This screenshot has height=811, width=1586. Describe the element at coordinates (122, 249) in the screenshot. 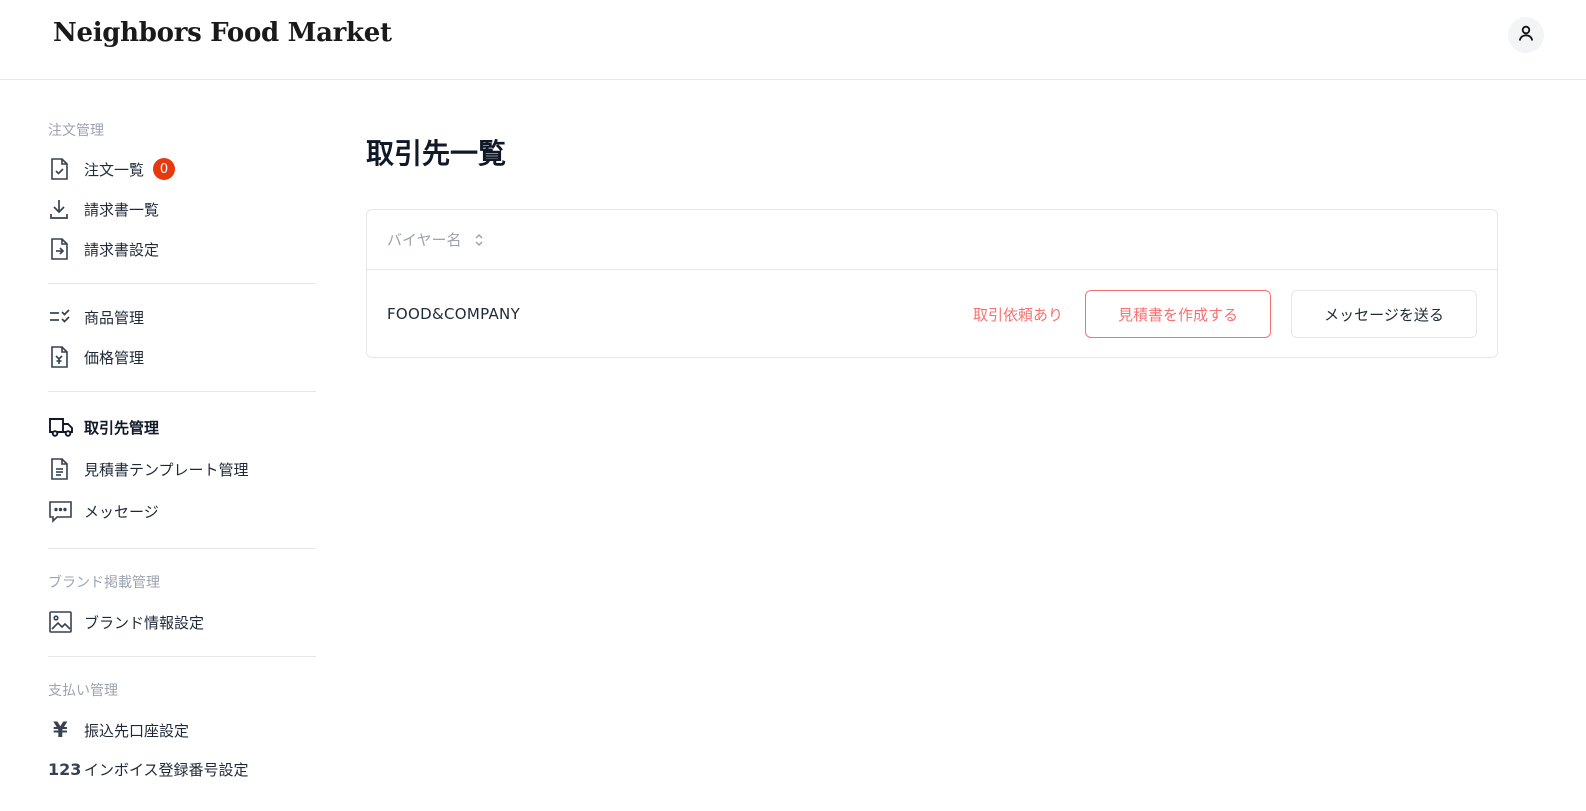

I see `sidebar-item-label: 請求書設定` at that location.